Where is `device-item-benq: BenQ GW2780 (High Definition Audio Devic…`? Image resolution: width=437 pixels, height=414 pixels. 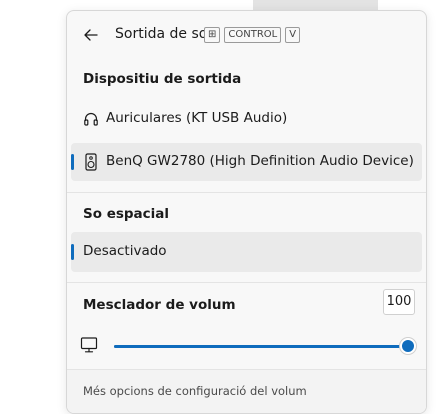 device-item-benq: BenQ GW2780 (High Definition Audio Devic… is located at coordinates (246, 162).